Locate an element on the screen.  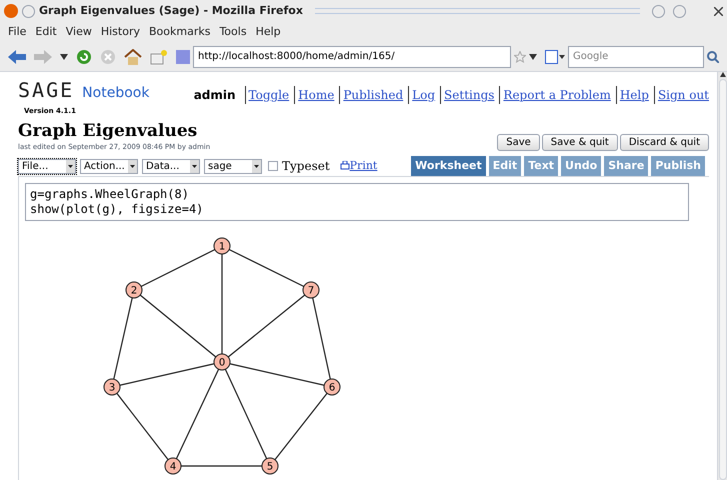
site-icon is located at coordinates (183, 57).